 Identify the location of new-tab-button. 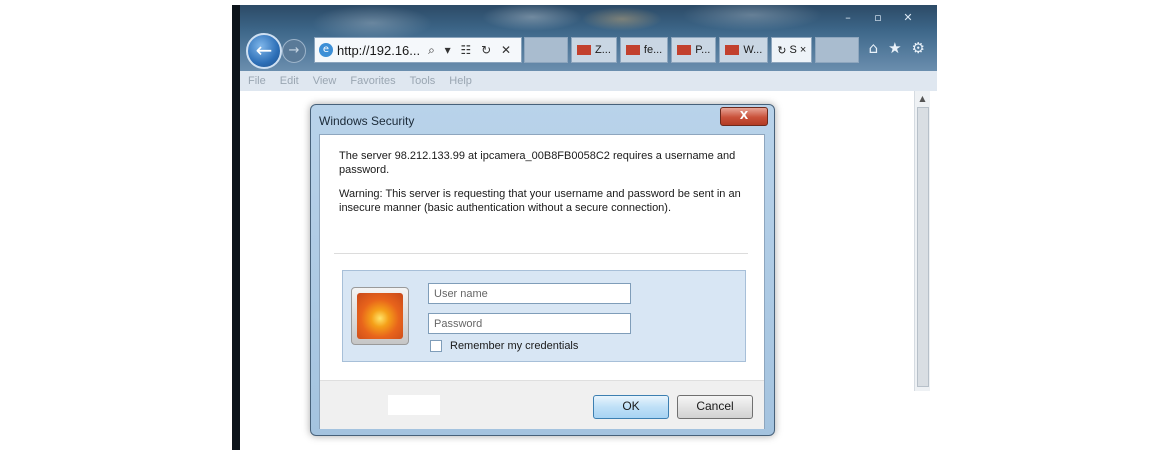
(837, 50).